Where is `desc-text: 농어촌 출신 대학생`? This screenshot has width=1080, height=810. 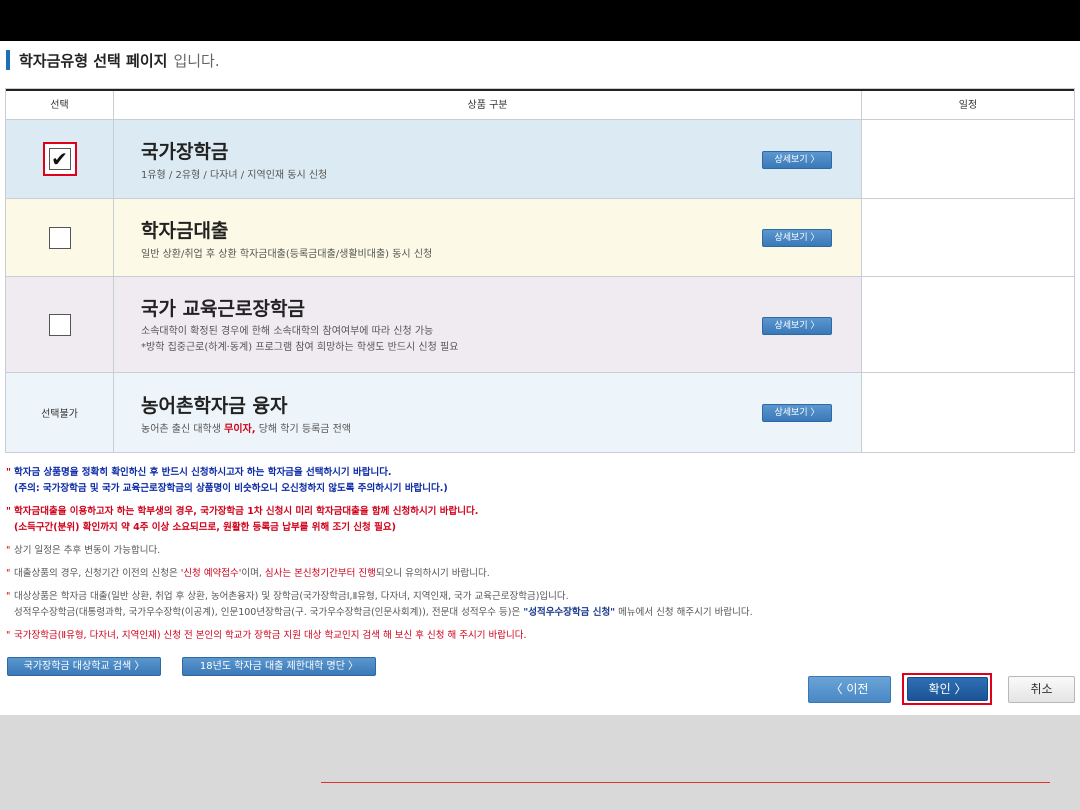 desc-text: 농어촌 출신 대학생 is located at coordinates (183, 429).